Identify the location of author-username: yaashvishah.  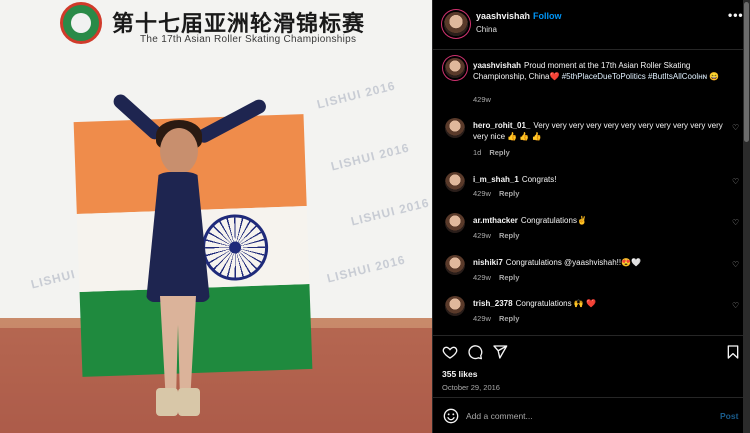
(503, 16).